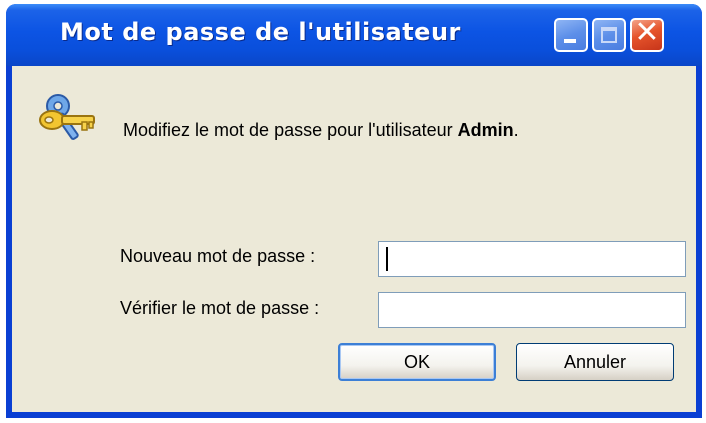  Describe the element at coordinates (532, 259) in the screenshot. I see `new-password-field` at that location.